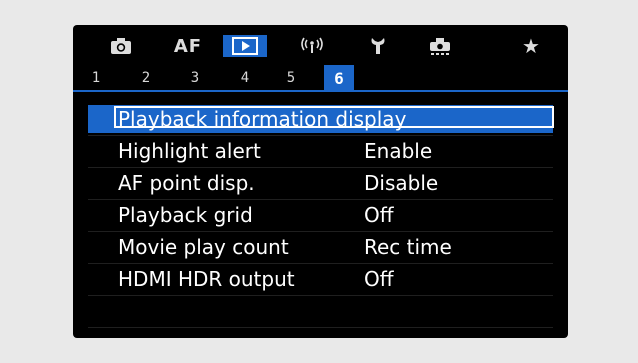 This screenshot has width=638, height=363. Describe the element at coordinates (203, 247) in the screenshot. I see `menu-item-label: Movie play count` at that location.